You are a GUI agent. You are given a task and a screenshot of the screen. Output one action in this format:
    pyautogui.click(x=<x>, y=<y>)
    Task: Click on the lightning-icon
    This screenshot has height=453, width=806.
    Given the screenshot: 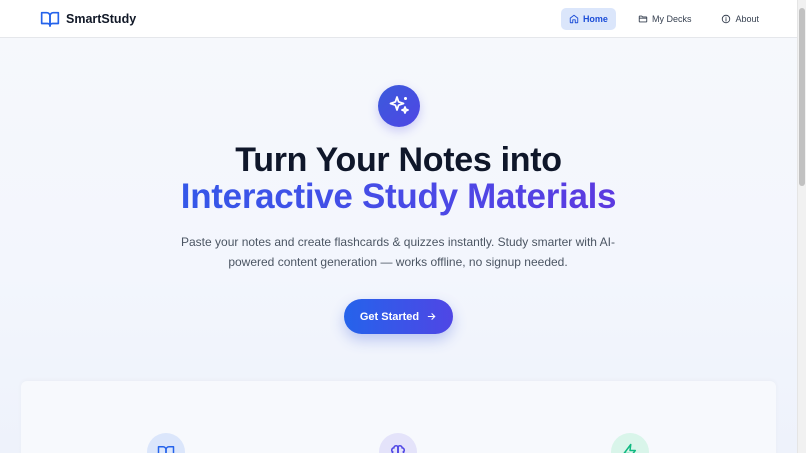 What is the action you would take?
    pyautogui.click(x=630, y=443)
    